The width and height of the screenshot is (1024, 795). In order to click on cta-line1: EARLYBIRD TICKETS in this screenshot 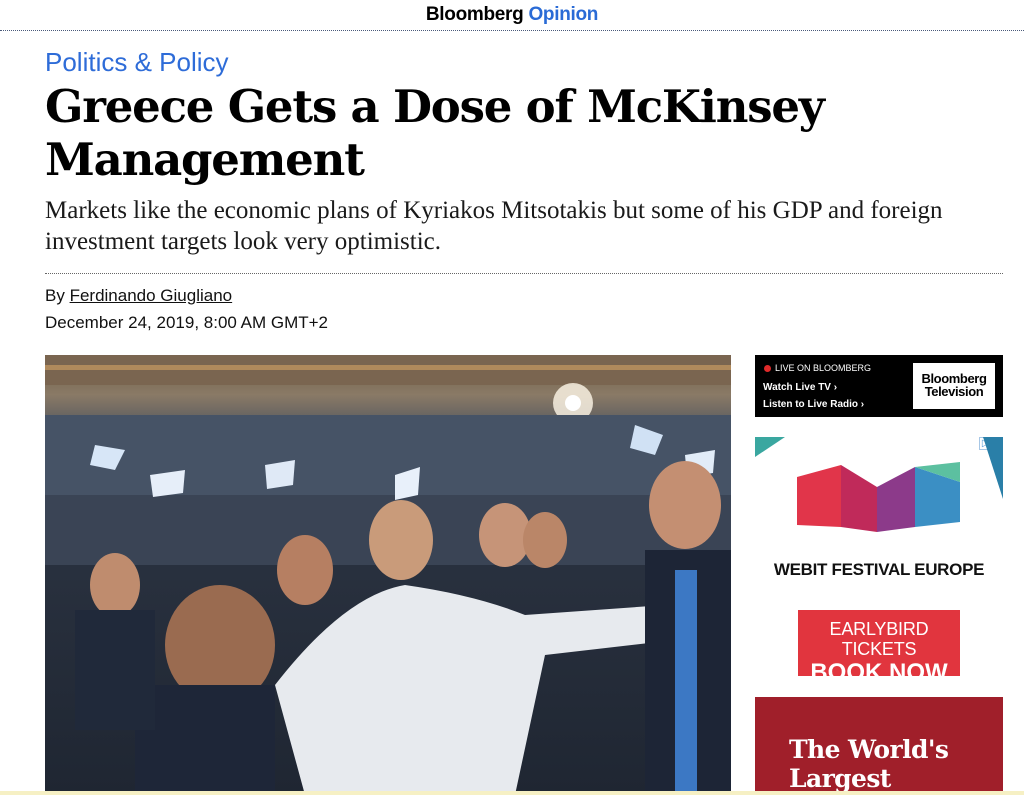, I will do `click(879, 639)`.